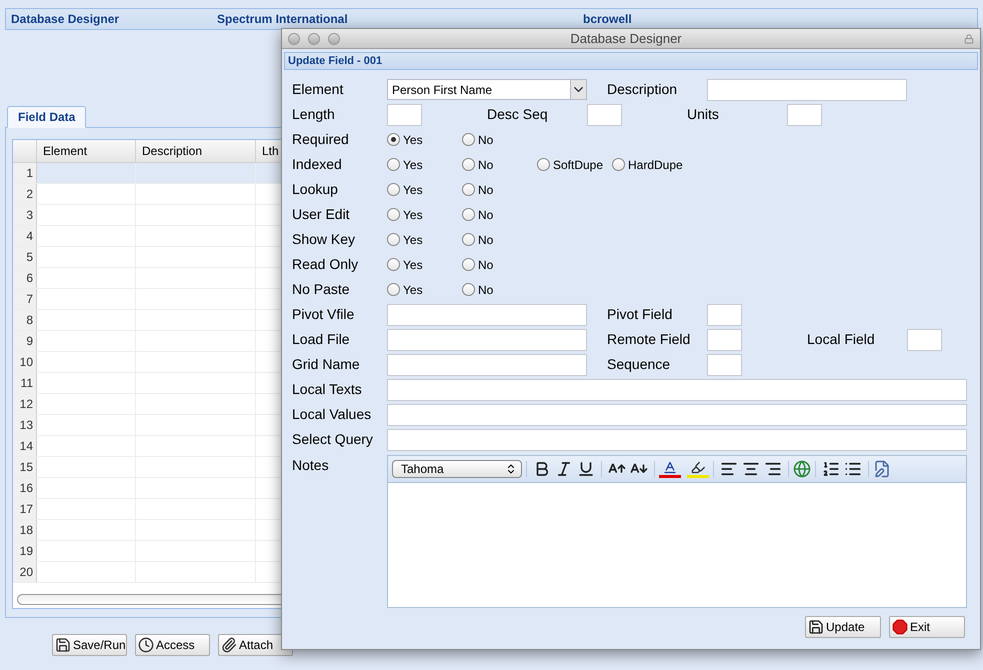 The width and height of the screenshot is (983, 670). Describe the element at coordinates (315, 189) in the screenshot. I see `field-label: Lookup` at that location.